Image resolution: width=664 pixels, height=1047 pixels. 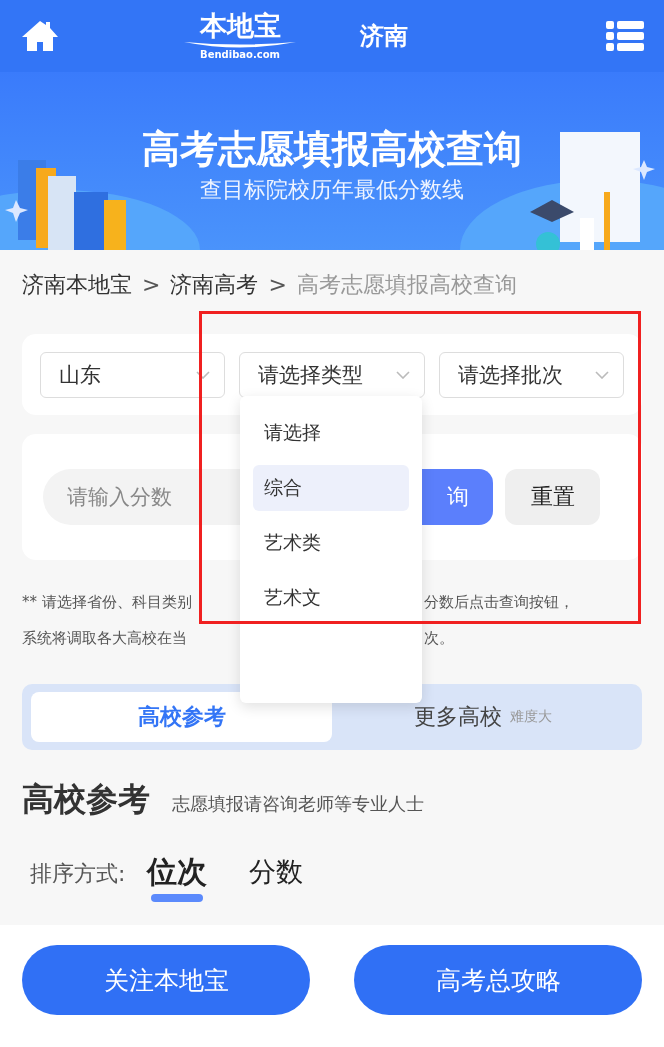 I want to click on select-field: 山东, so click(x=133, y=374).